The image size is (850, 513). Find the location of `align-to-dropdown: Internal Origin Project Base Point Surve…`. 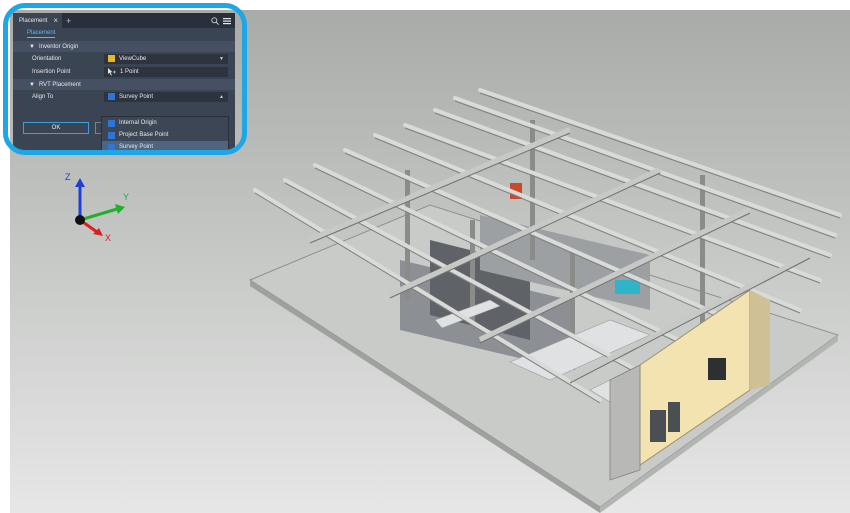

align-to-dropdown: Internal Origin Project Base Point Surve… is located at coordinates (165, 134).